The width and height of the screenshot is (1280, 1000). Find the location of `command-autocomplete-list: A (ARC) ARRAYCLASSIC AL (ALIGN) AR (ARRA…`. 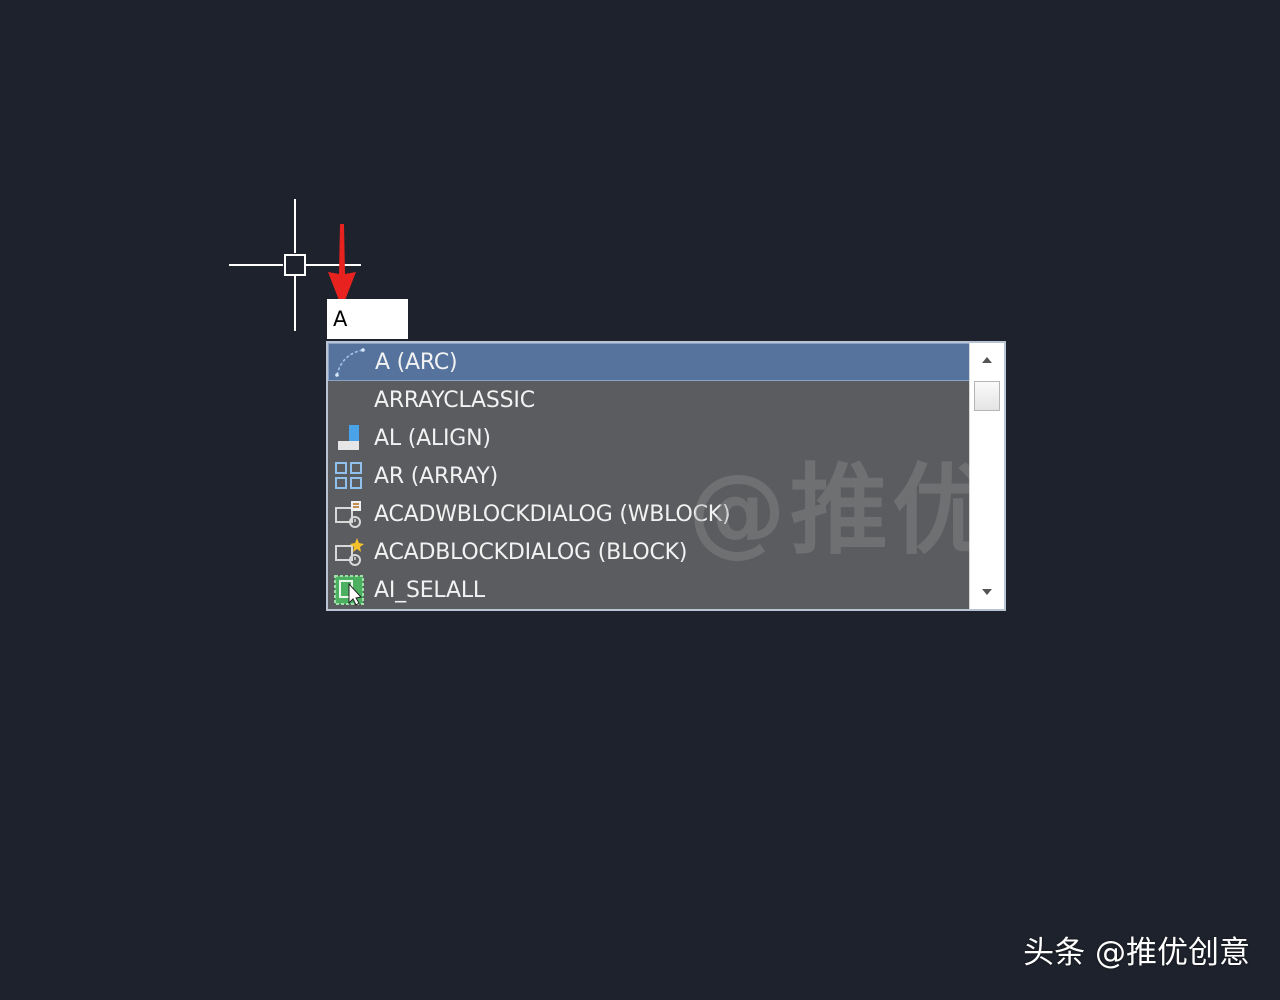

command-autocomplete-list: A (ARC) ARRAYCLASSIC AL (ALIGN) AR (ARRA… is located at coordinates (666, 476).